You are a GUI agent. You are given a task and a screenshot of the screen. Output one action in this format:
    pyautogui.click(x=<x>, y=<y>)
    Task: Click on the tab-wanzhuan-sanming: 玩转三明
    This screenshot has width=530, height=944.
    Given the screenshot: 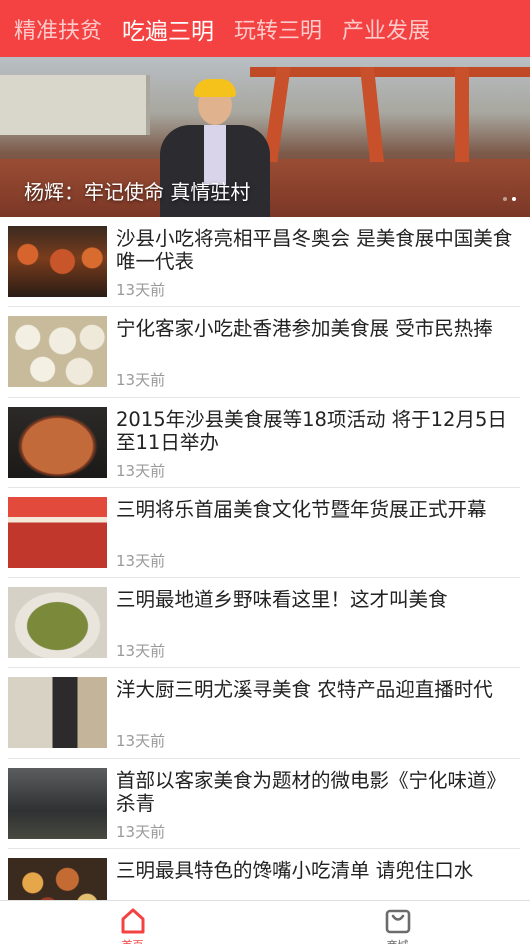 What is the action you would take?
    pyautogui.click(x=278, y=29)
    